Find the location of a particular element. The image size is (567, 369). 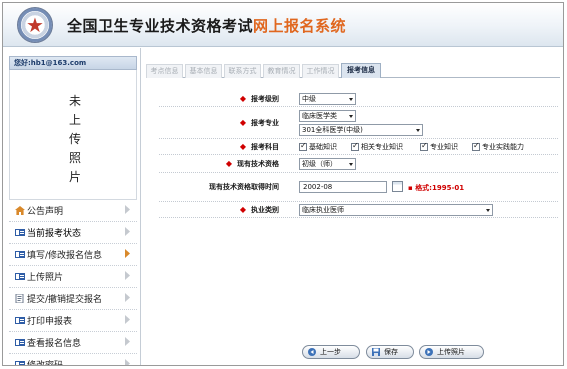

sidebar-item-submit: 提交/撤销提交报名 is located at coordinates (73, 299).